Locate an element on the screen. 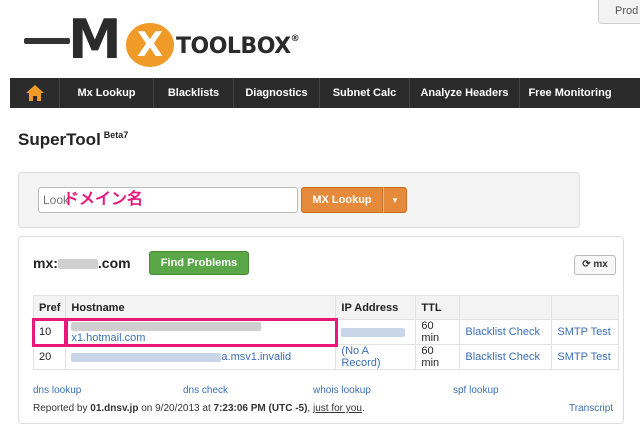 The width and height of the screenshot is (640, 438). col-hostname: Hostname is located at coordinates (201, 307).